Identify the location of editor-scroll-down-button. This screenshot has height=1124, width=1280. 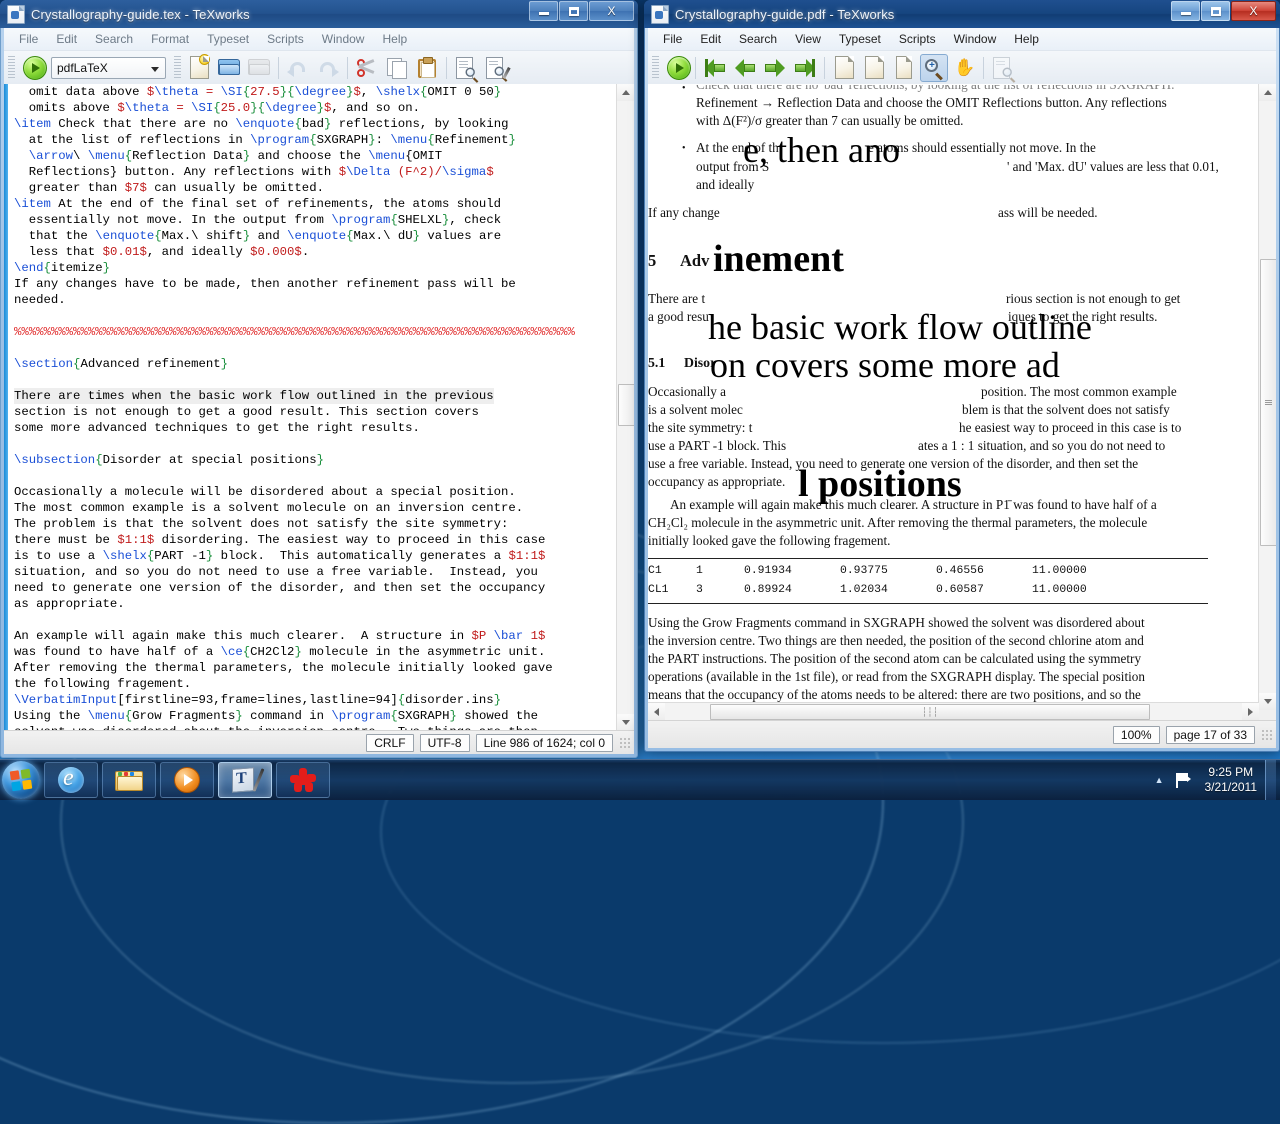
(625, 722).